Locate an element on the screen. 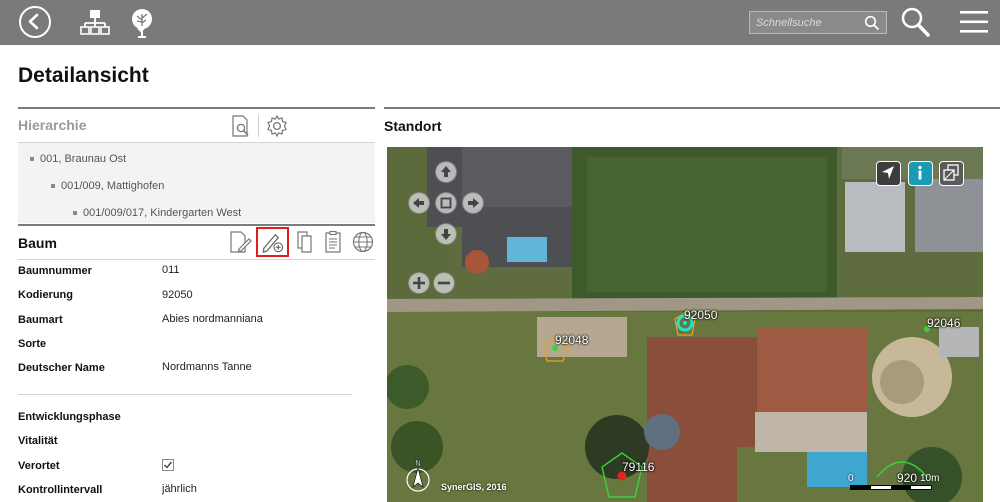 This screenshot has width=1000, height=502. field-label: Baumnummer is located at coordinates (55, 271).